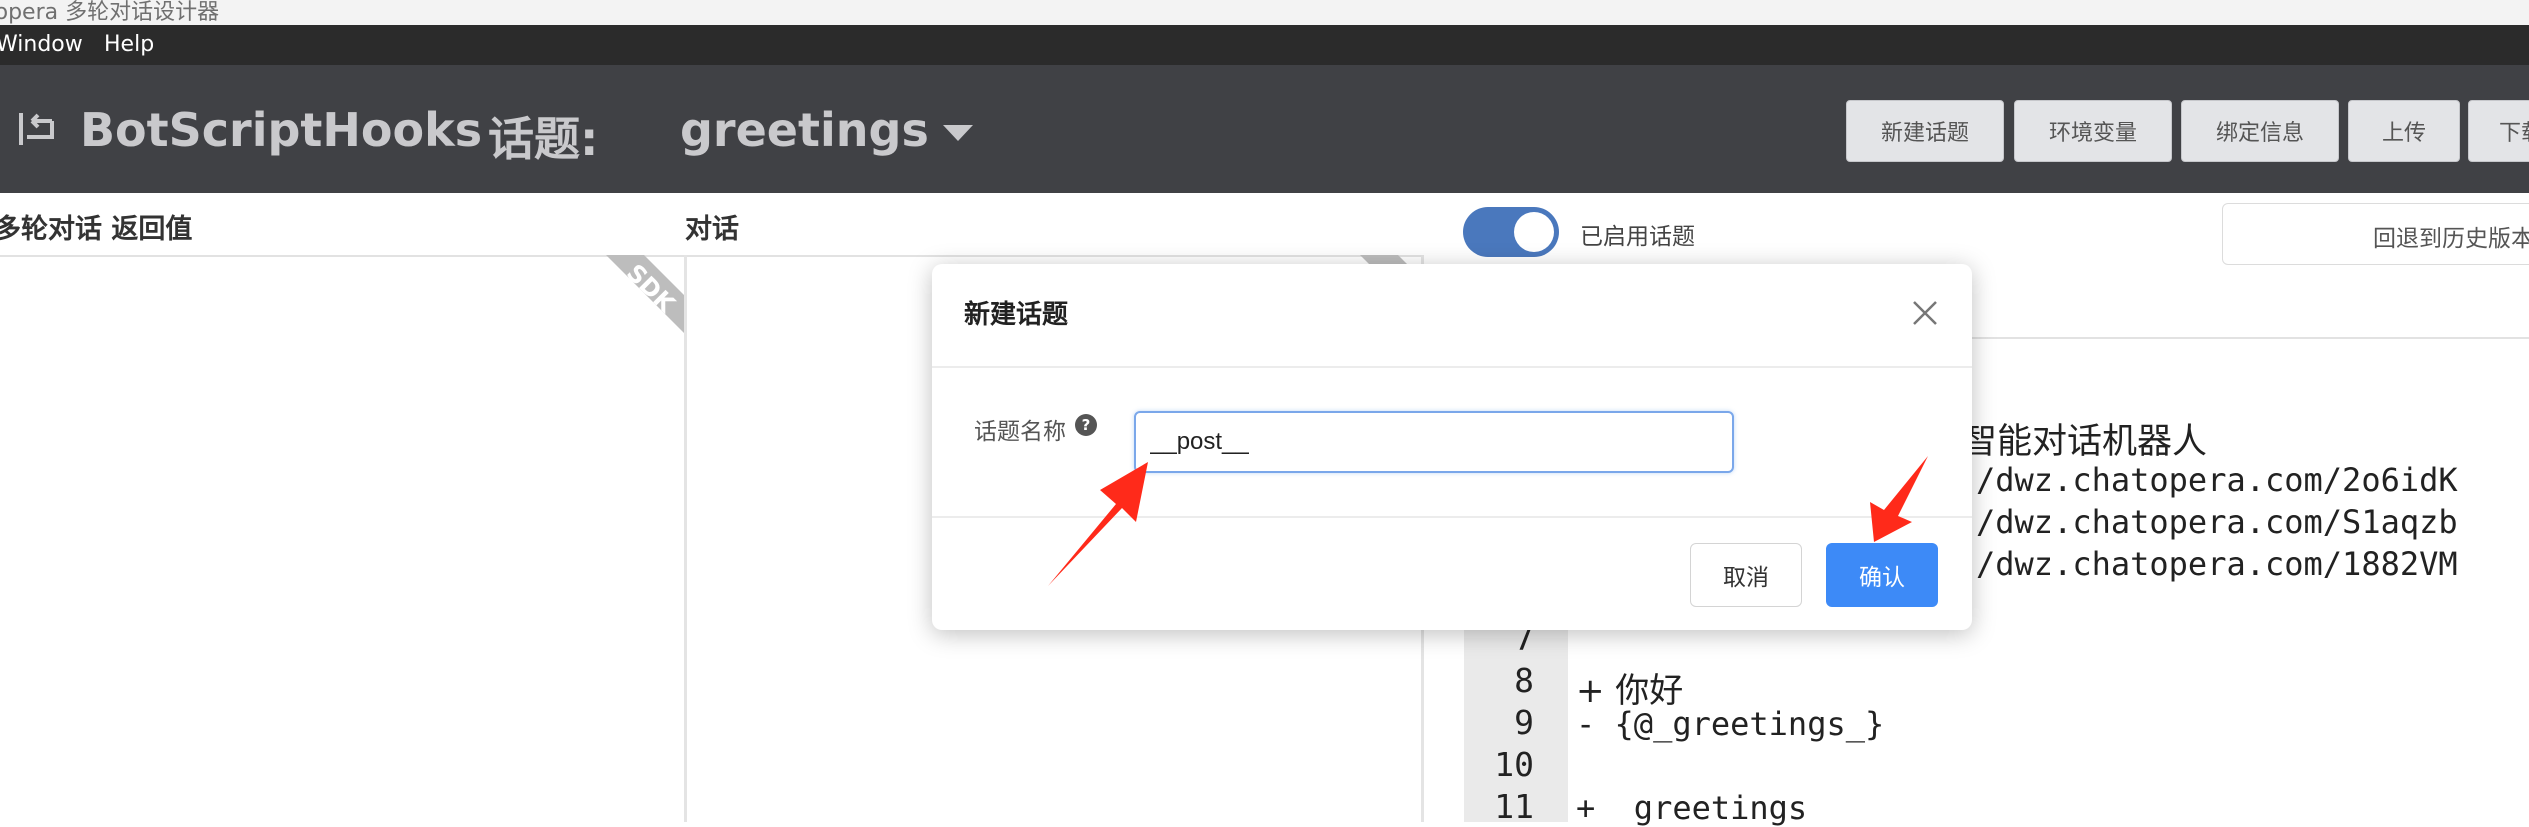 The image size is (2529, 827). What do you see at coordinates (1925, 131) in the screenshot?
I see `new-topic-button: 新建话题` at bounding box center [1925, 131].